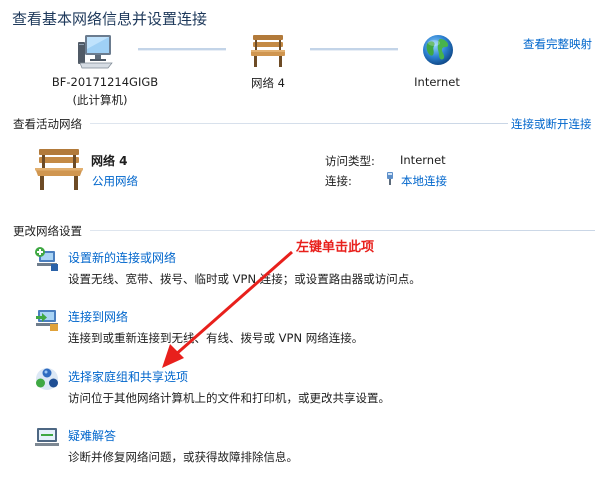  Describe the element at coordinates (268, 51) in the screenshot. I see `bench-icon` at that location.